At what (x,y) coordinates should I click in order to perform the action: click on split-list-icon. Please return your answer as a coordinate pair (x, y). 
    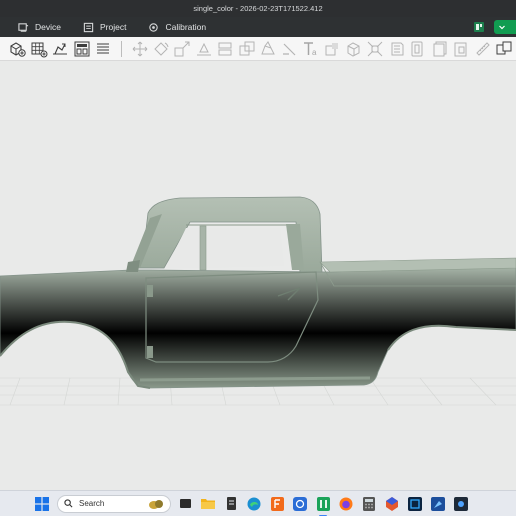
    Looking at the image, I should click on (103, 48).